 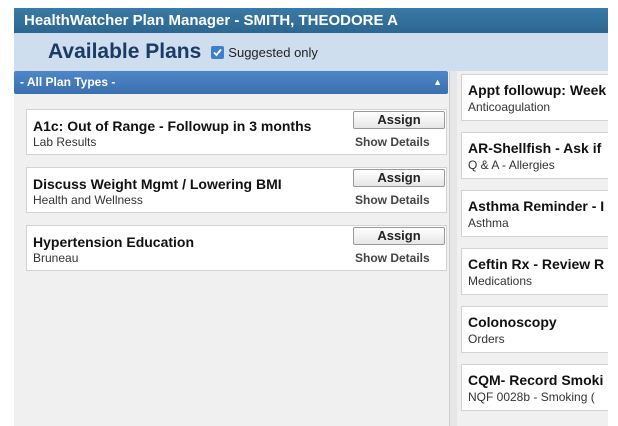 I want to click on plan-name: Hypertension Education, so click(x=114, y=242).